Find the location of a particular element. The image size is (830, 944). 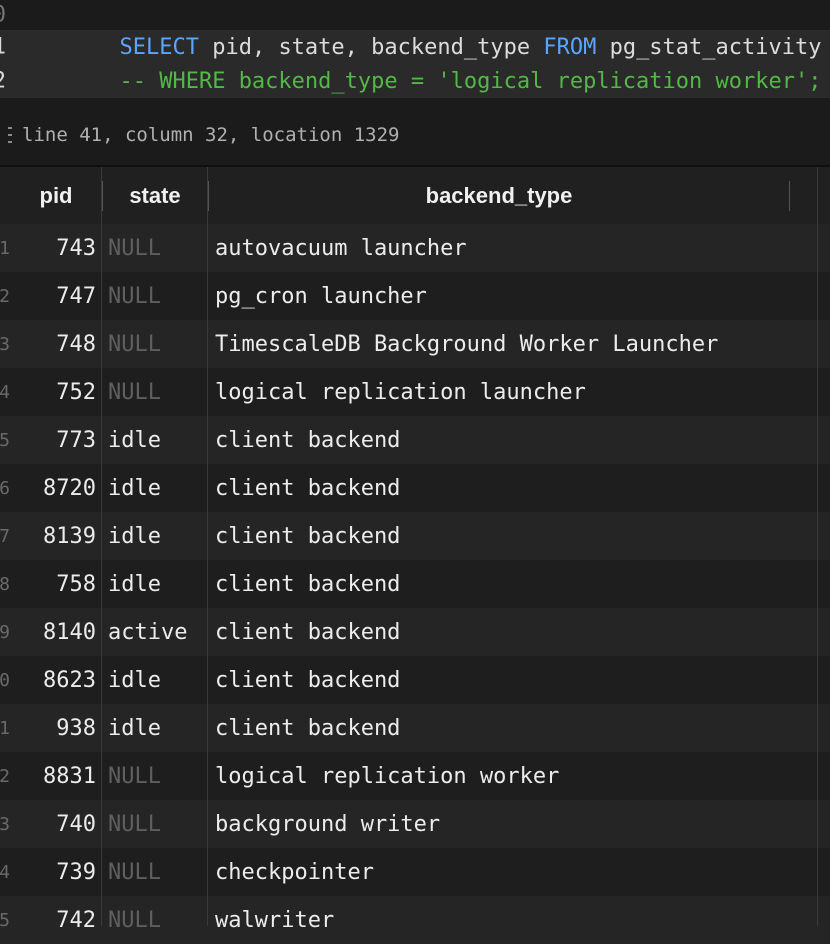

cell-backend-type: logical replication launcher is located at coordinates (515, 392).